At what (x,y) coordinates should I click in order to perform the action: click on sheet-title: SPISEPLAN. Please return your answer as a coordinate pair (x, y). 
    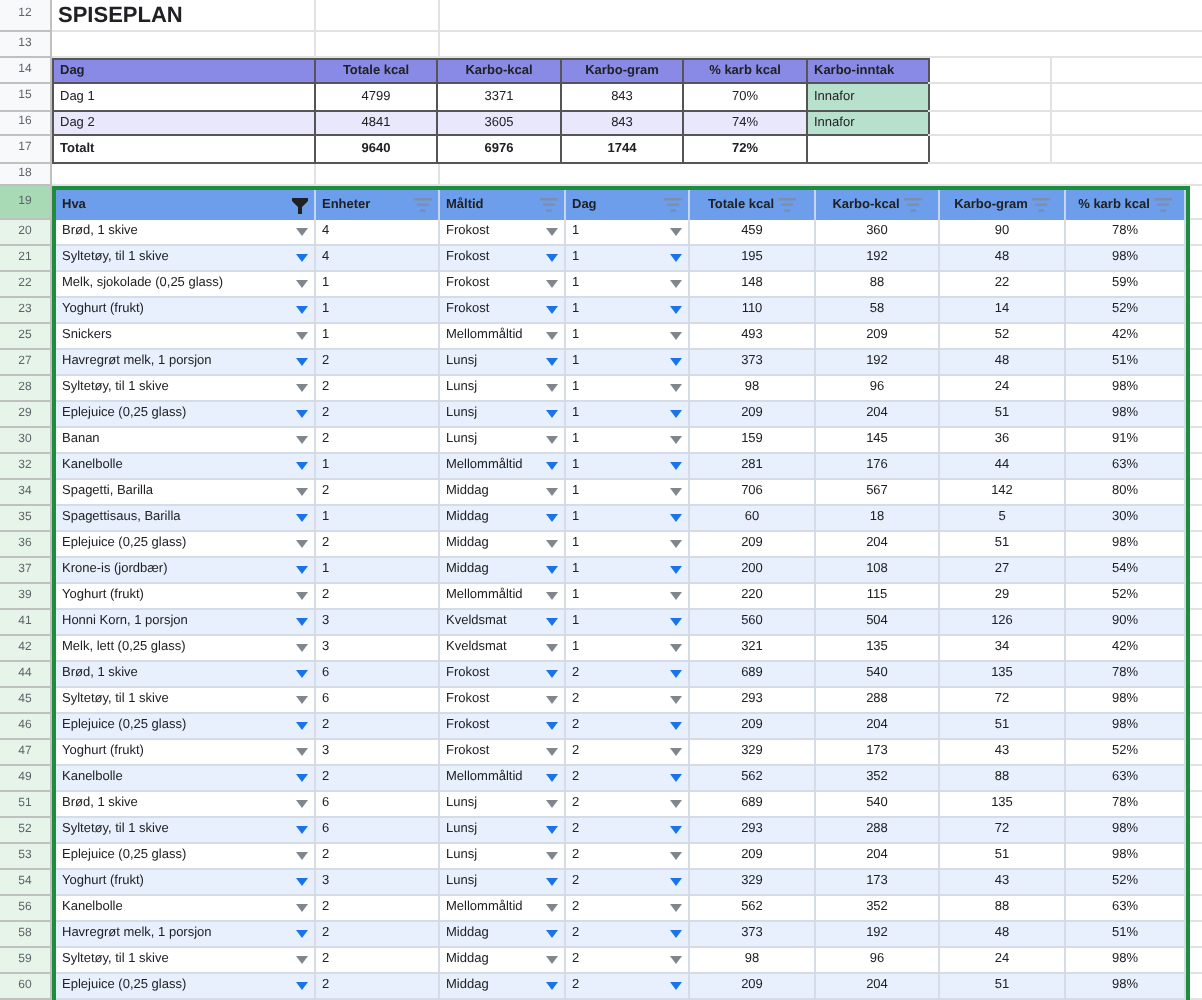
    Looking at the image, I should click on (184, 16).